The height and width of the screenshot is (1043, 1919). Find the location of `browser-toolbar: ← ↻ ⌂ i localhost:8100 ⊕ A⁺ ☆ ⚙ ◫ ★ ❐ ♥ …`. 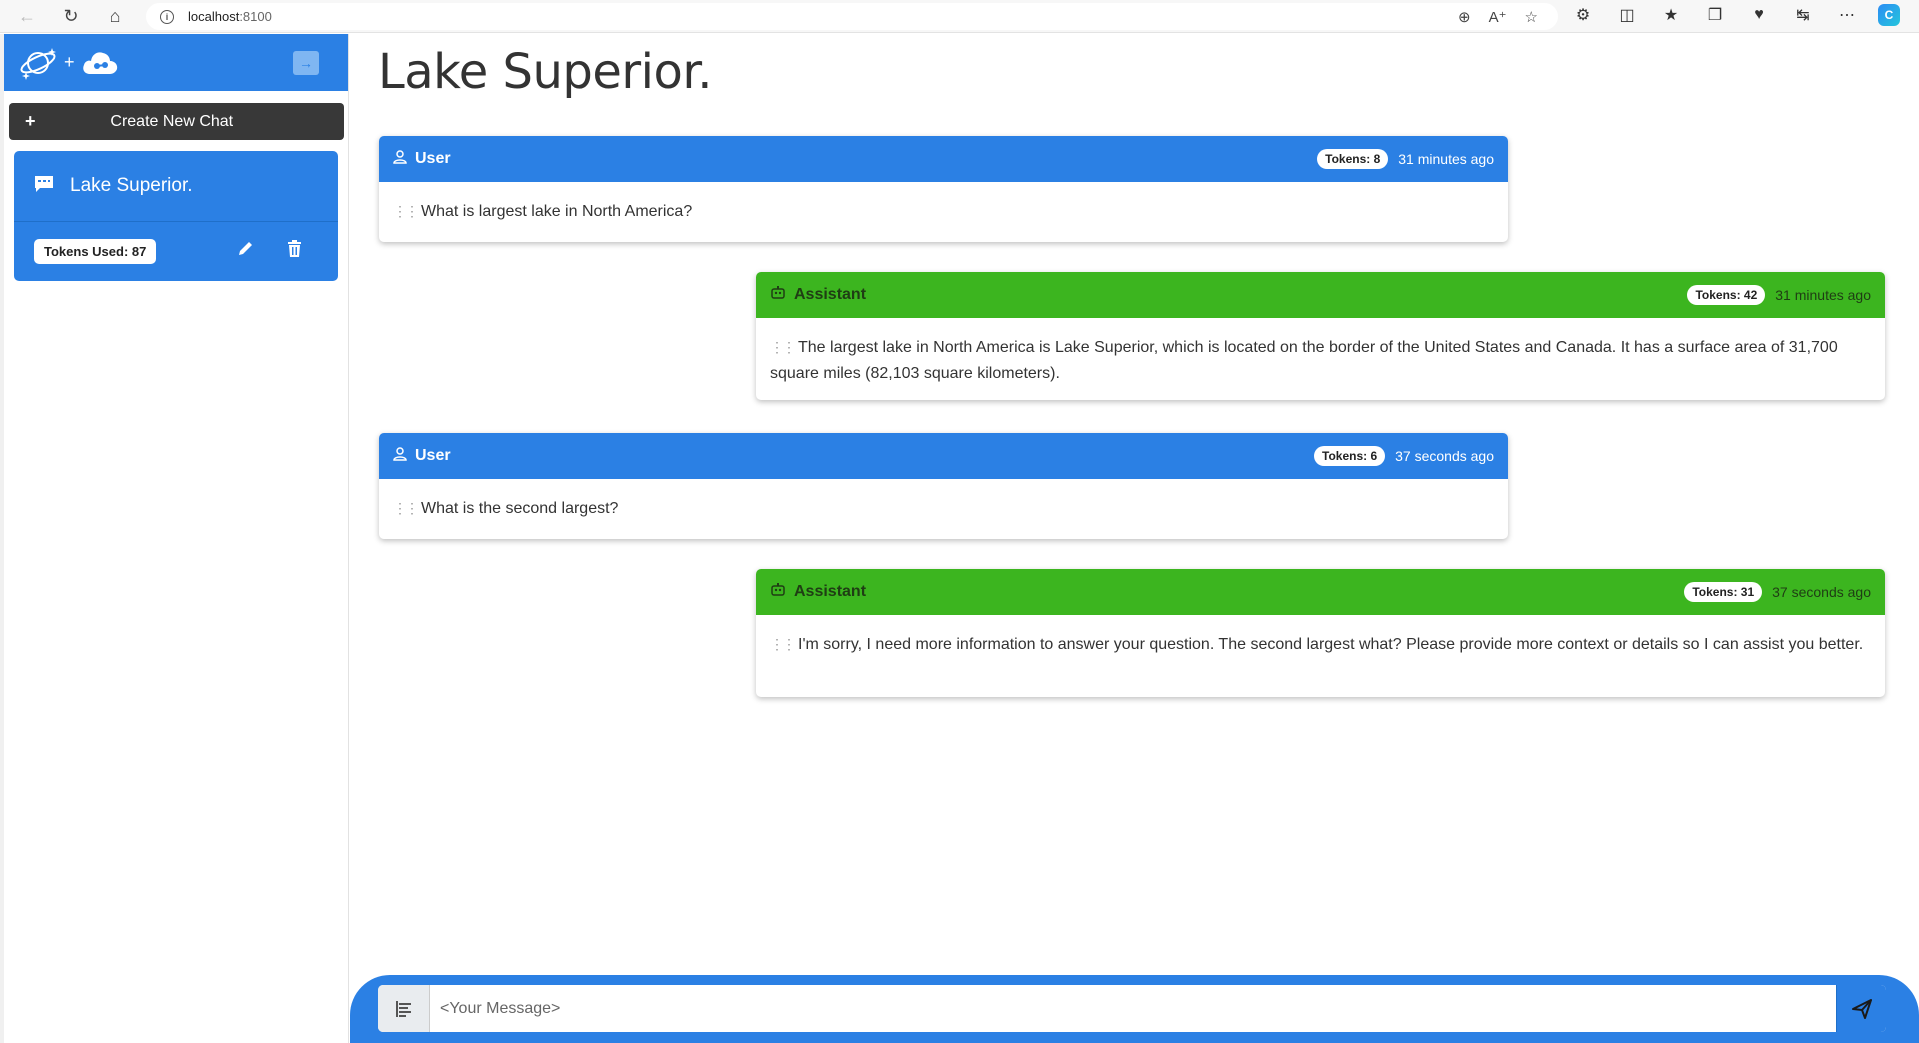

browser-toolbar: ← ↻ ⌂ i localhost:8100 ⊕ A⁺ ☆ ⚙ ◫ ★ ❐ ♥ … is located at coordinates (959, 16).